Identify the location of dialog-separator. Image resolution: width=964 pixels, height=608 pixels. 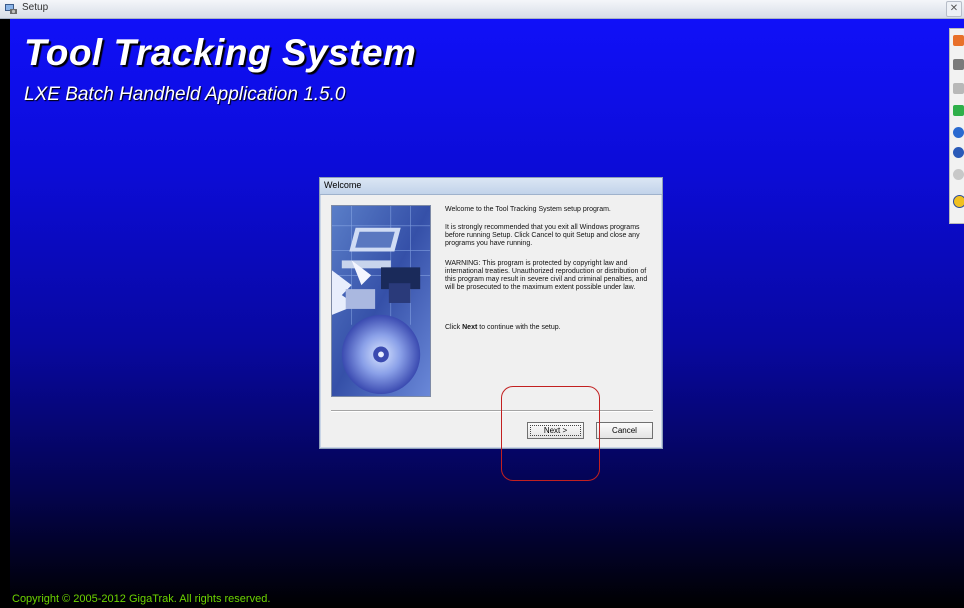
(492, 411).